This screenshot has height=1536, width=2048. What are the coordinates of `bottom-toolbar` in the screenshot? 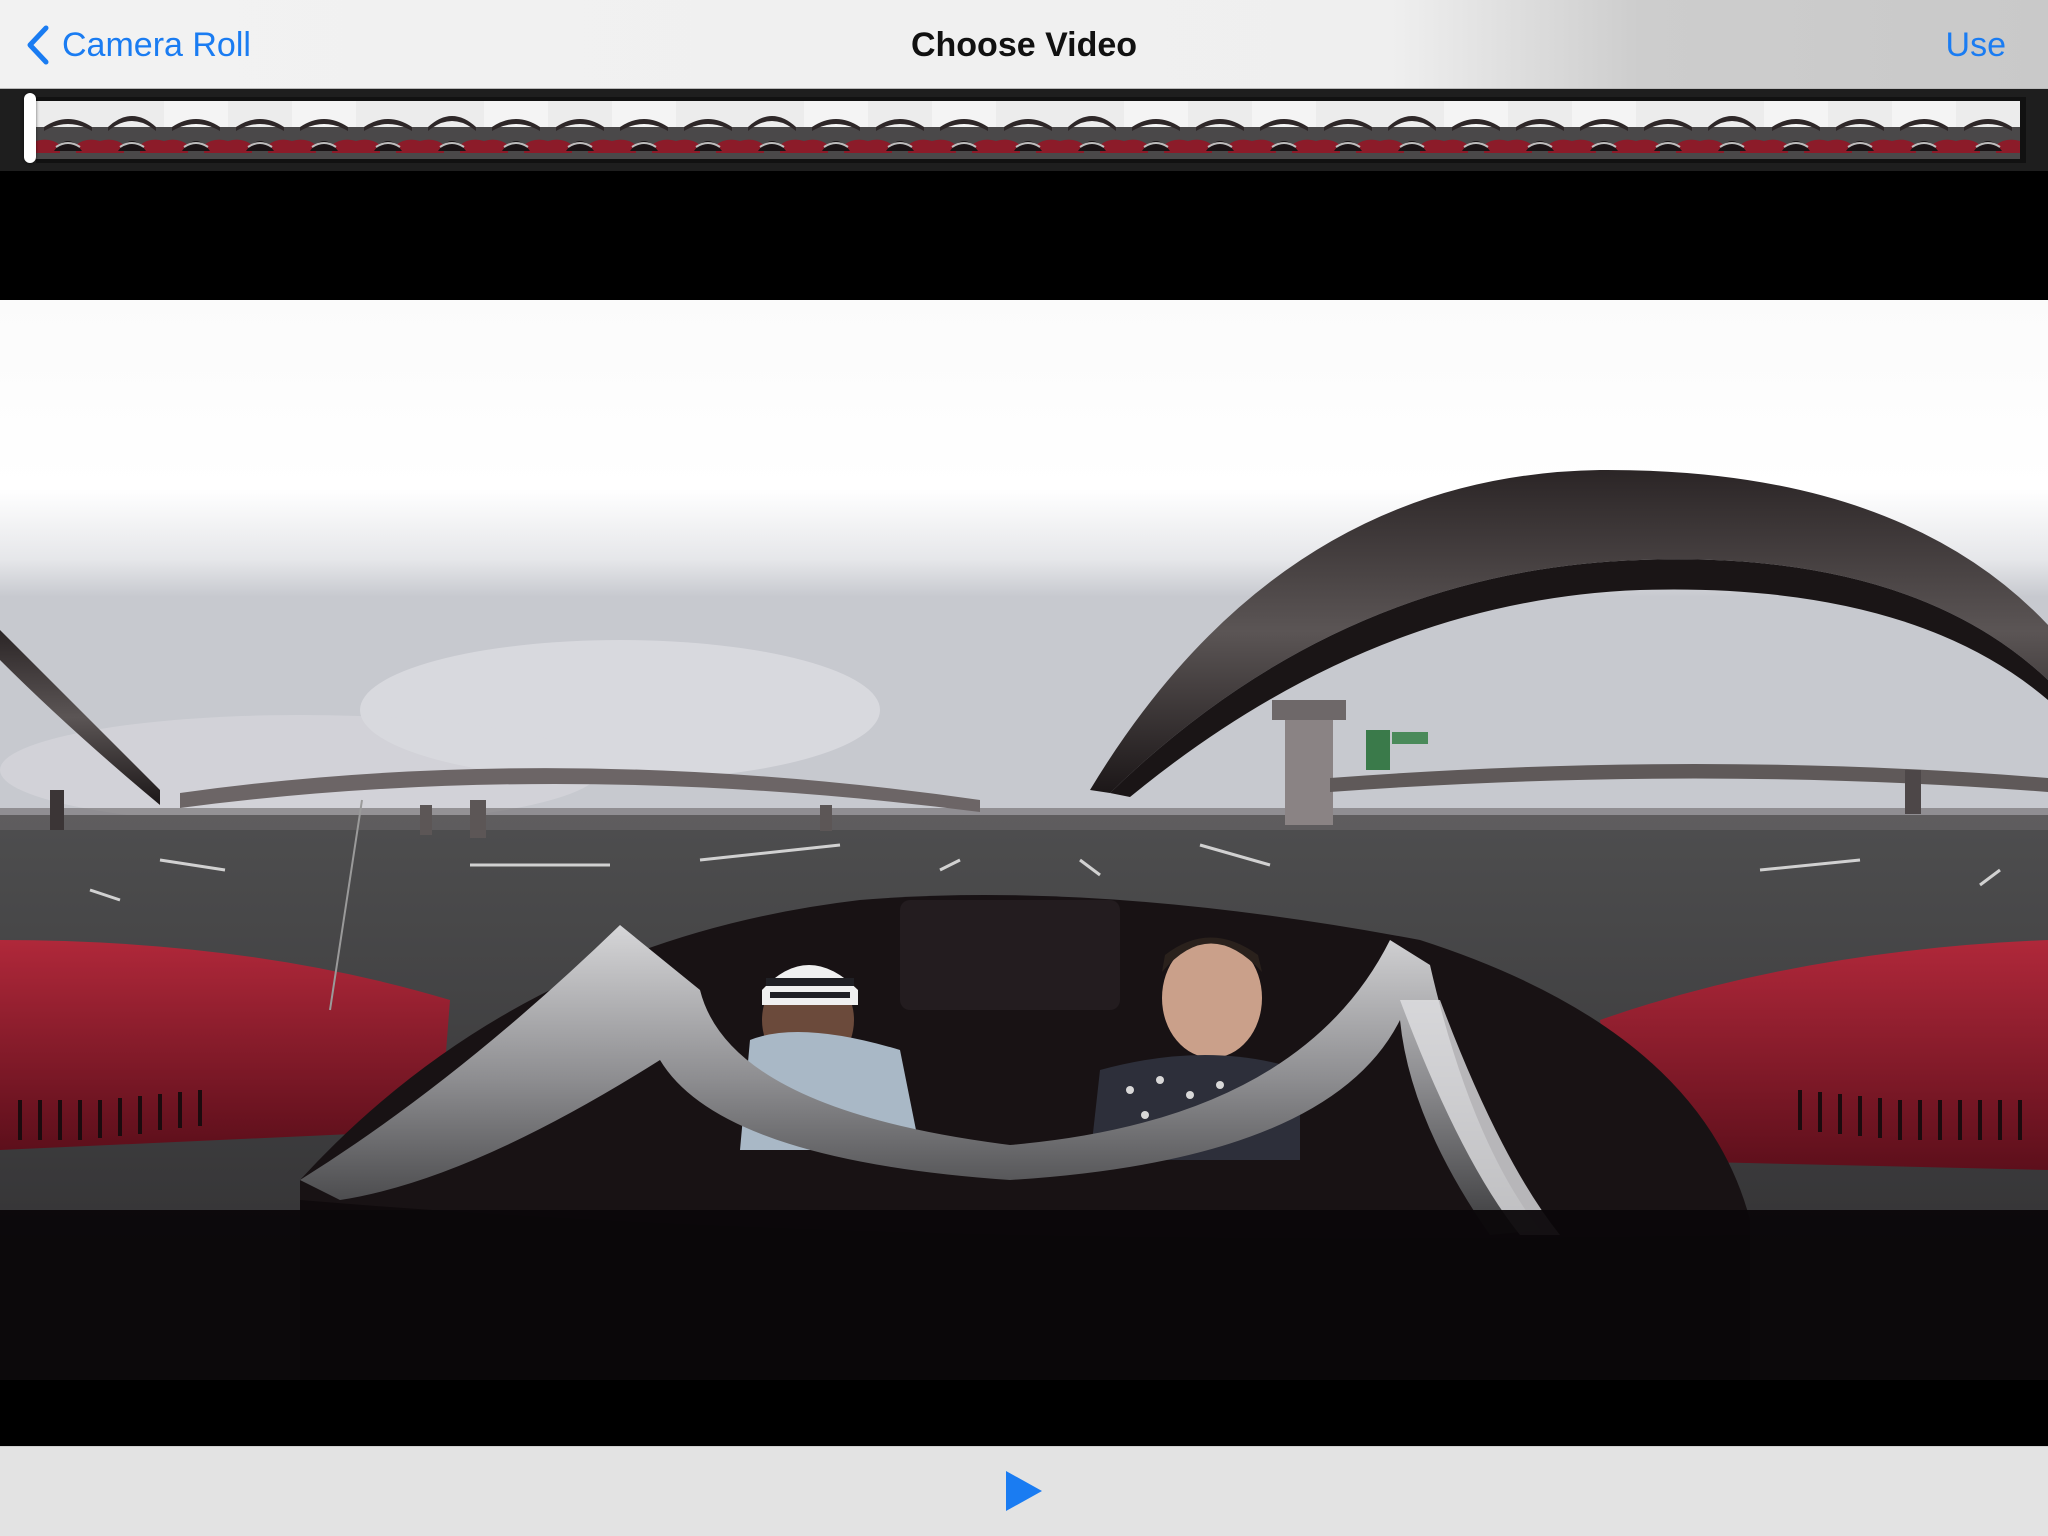 It's located at (1024, 1491).